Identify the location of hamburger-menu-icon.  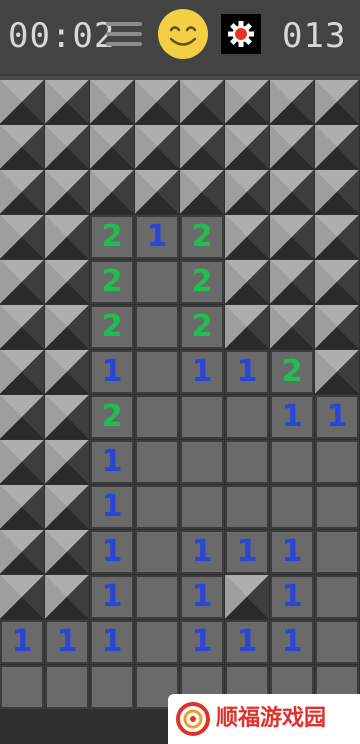
(124, 35).